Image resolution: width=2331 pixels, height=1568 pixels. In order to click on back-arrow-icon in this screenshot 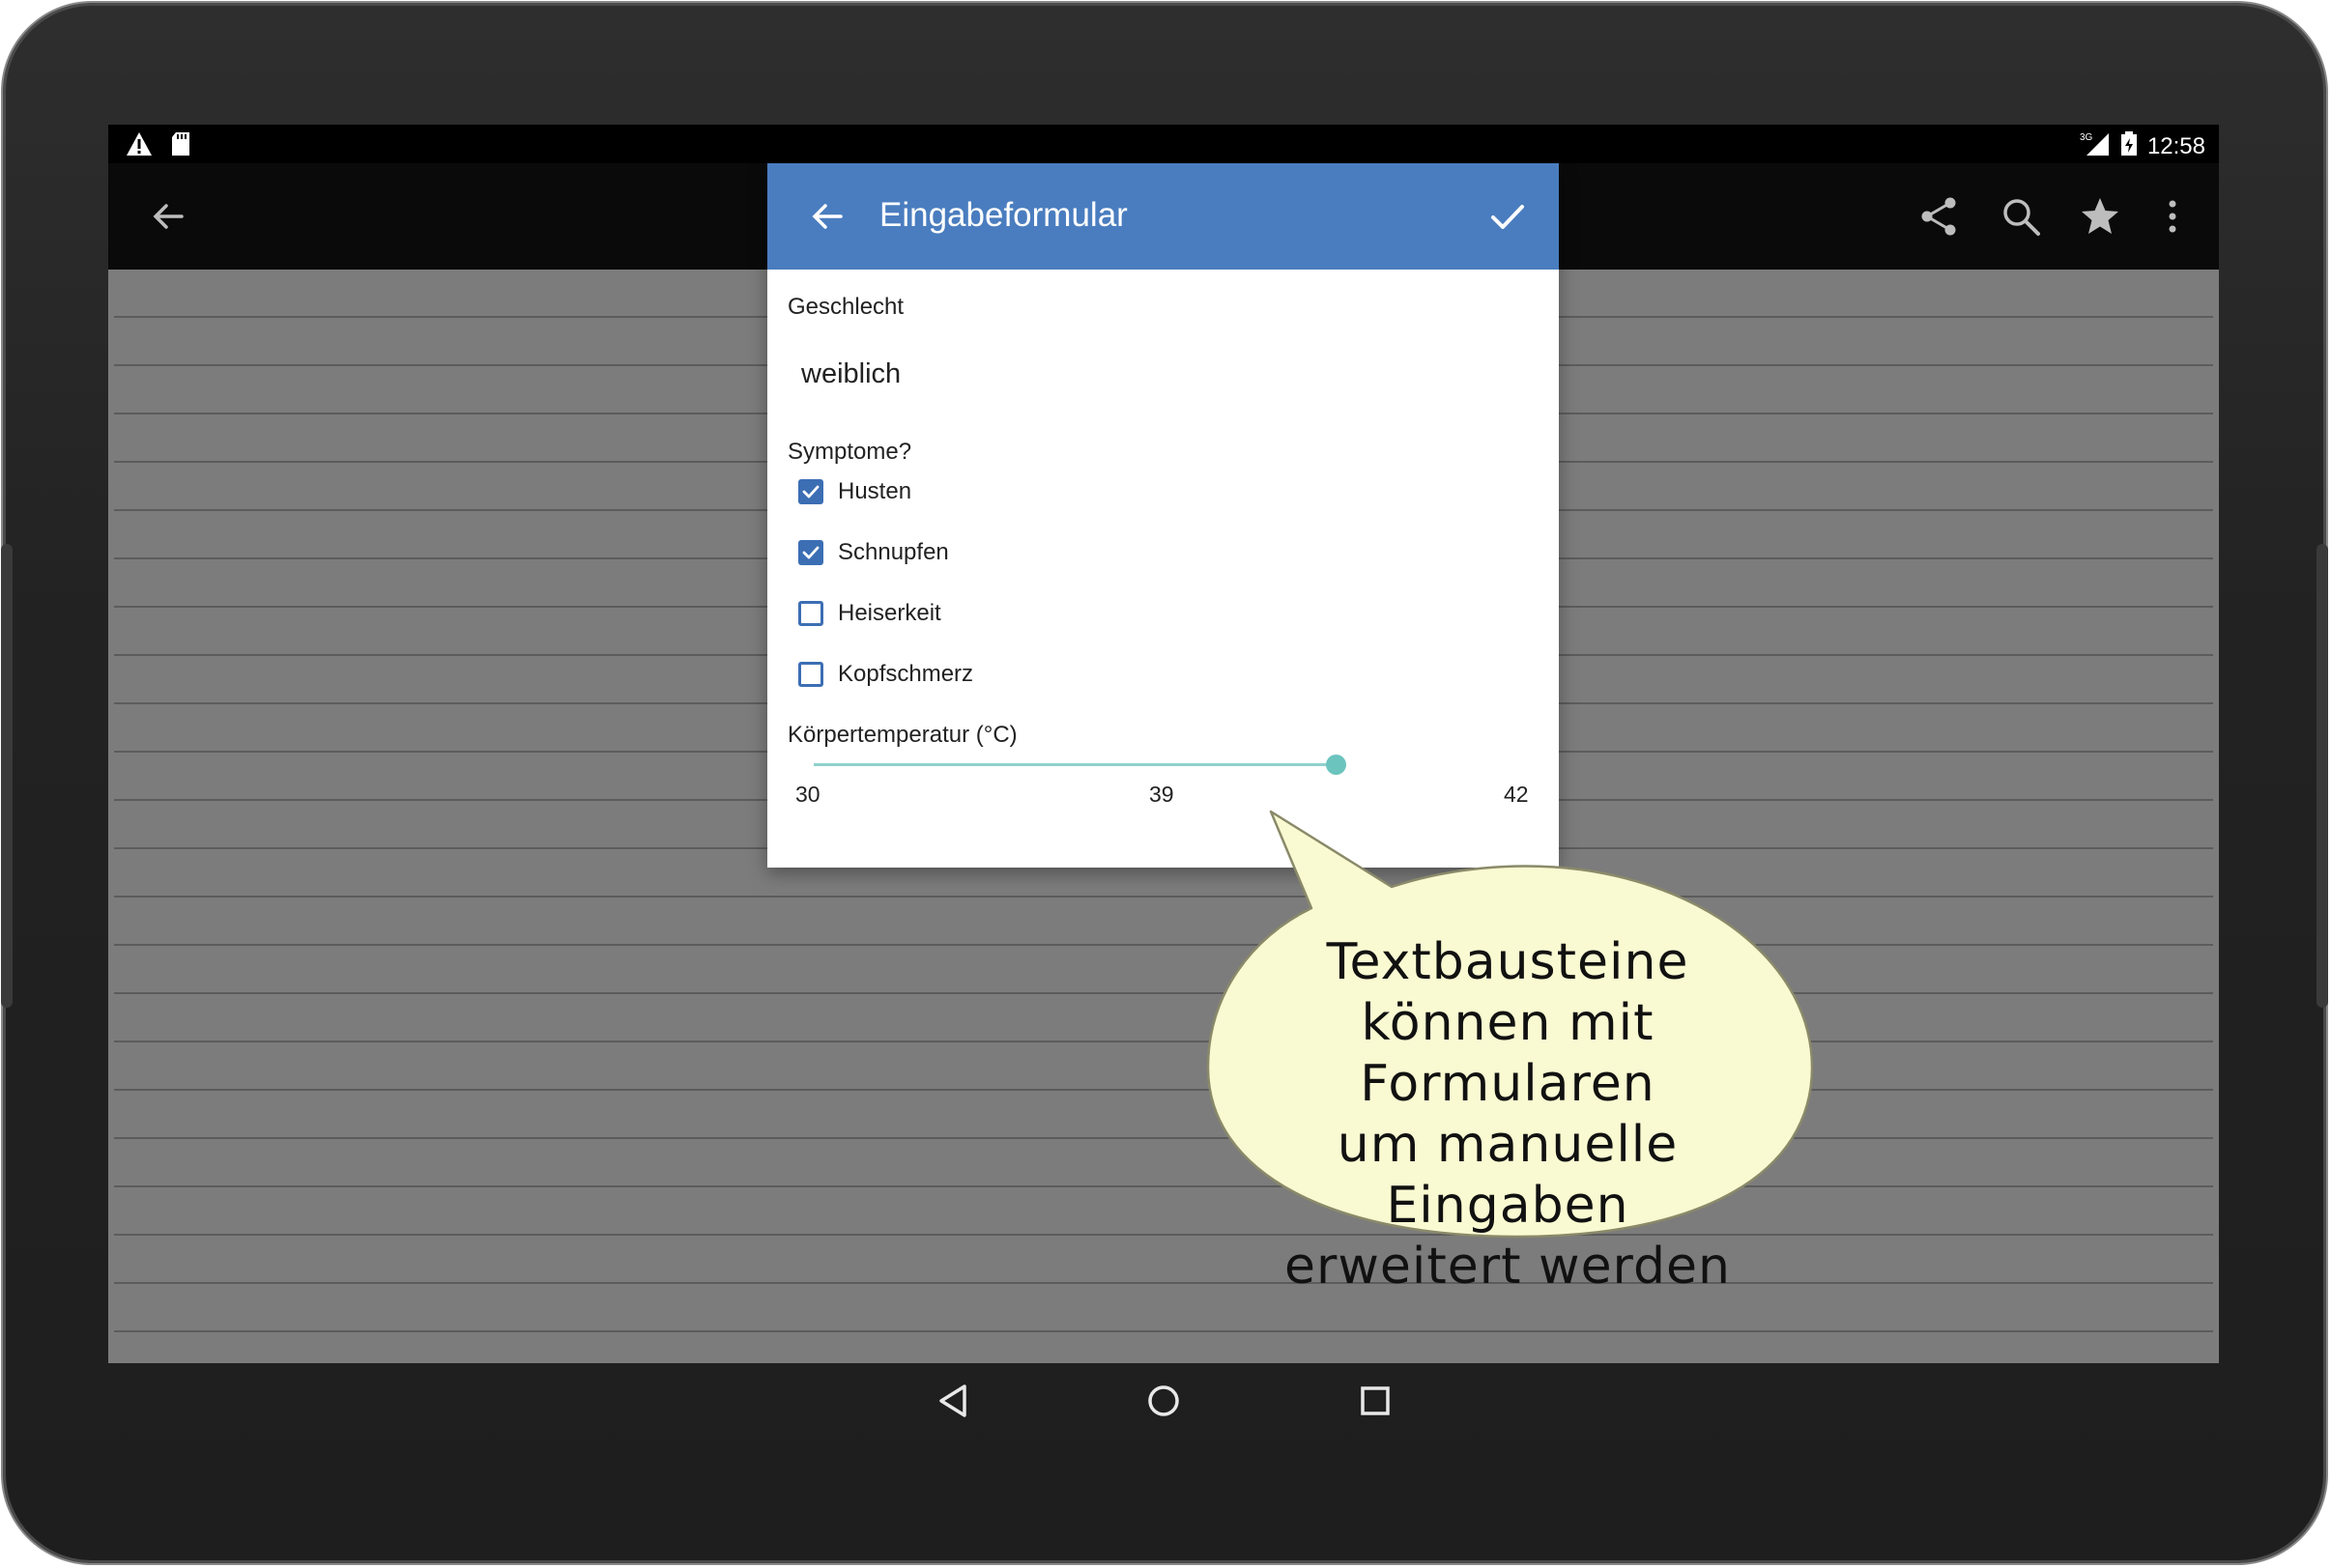, I will do `click(168, 216)`.